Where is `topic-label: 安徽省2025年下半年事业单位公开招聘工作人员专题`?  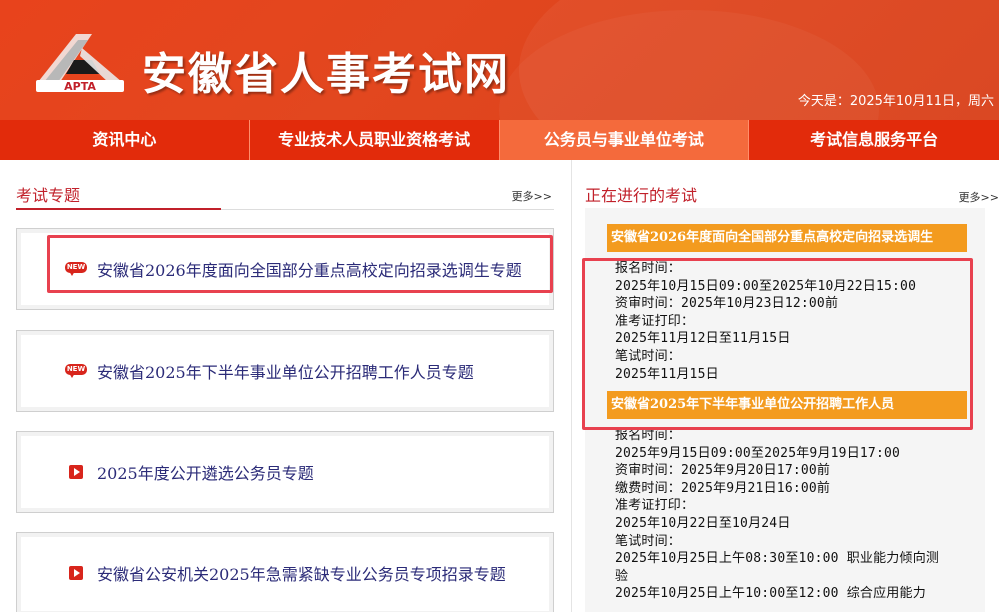 topic-label: 安徽省2025年下半年事业单位公开招聘工作人员专题 is located at coordinates (285, 371).